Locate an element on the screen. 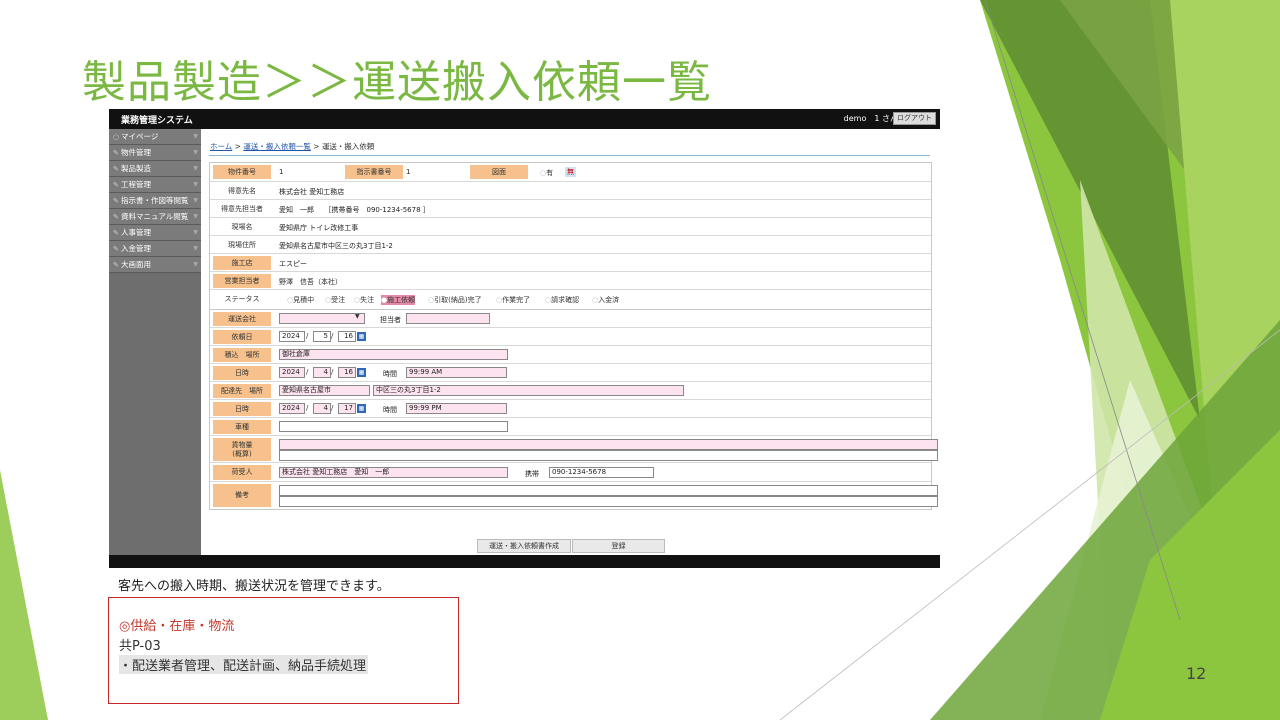  status-radio-lost: ○失注 is located at coordinates (364, 300).